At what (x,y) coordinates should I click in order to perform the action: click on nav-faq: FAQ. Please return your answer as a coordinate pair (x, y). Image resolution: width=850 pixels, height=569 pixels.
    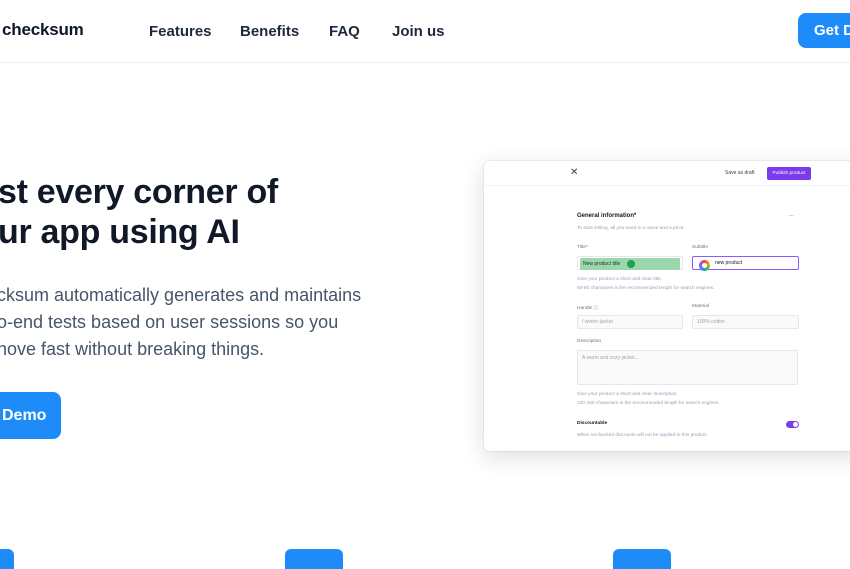
    Looking at the image, I should click on (344, 31).